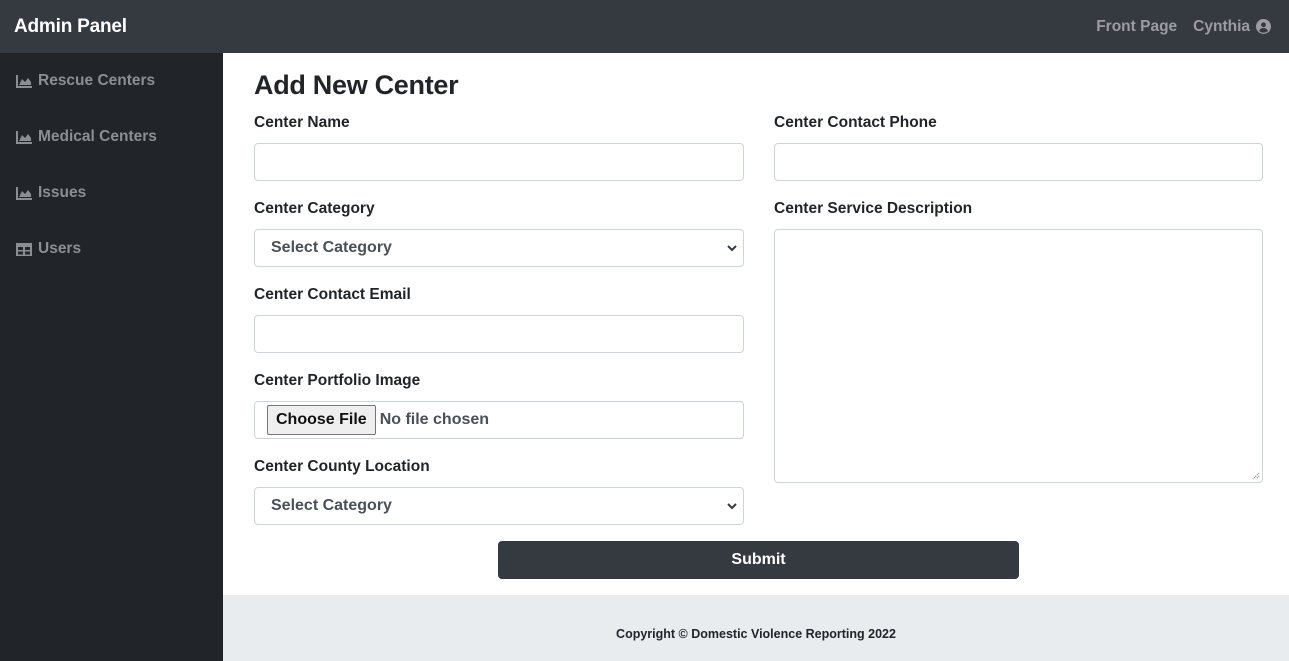  What do you see at coordinates (314, 208) in the screenshot?
I see `center-category-label: Center Category` at bounding box center [314, 208].